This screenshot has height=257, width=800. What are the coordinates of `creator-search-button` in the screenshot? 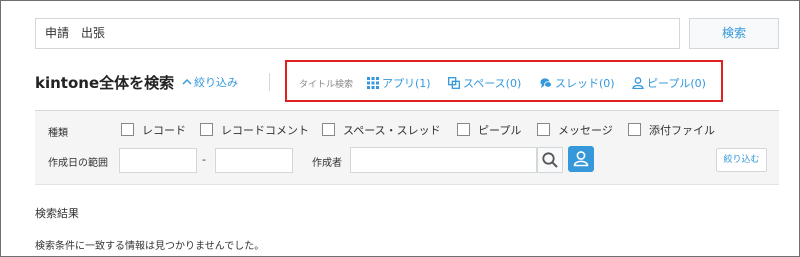 It's located at (550, 160).